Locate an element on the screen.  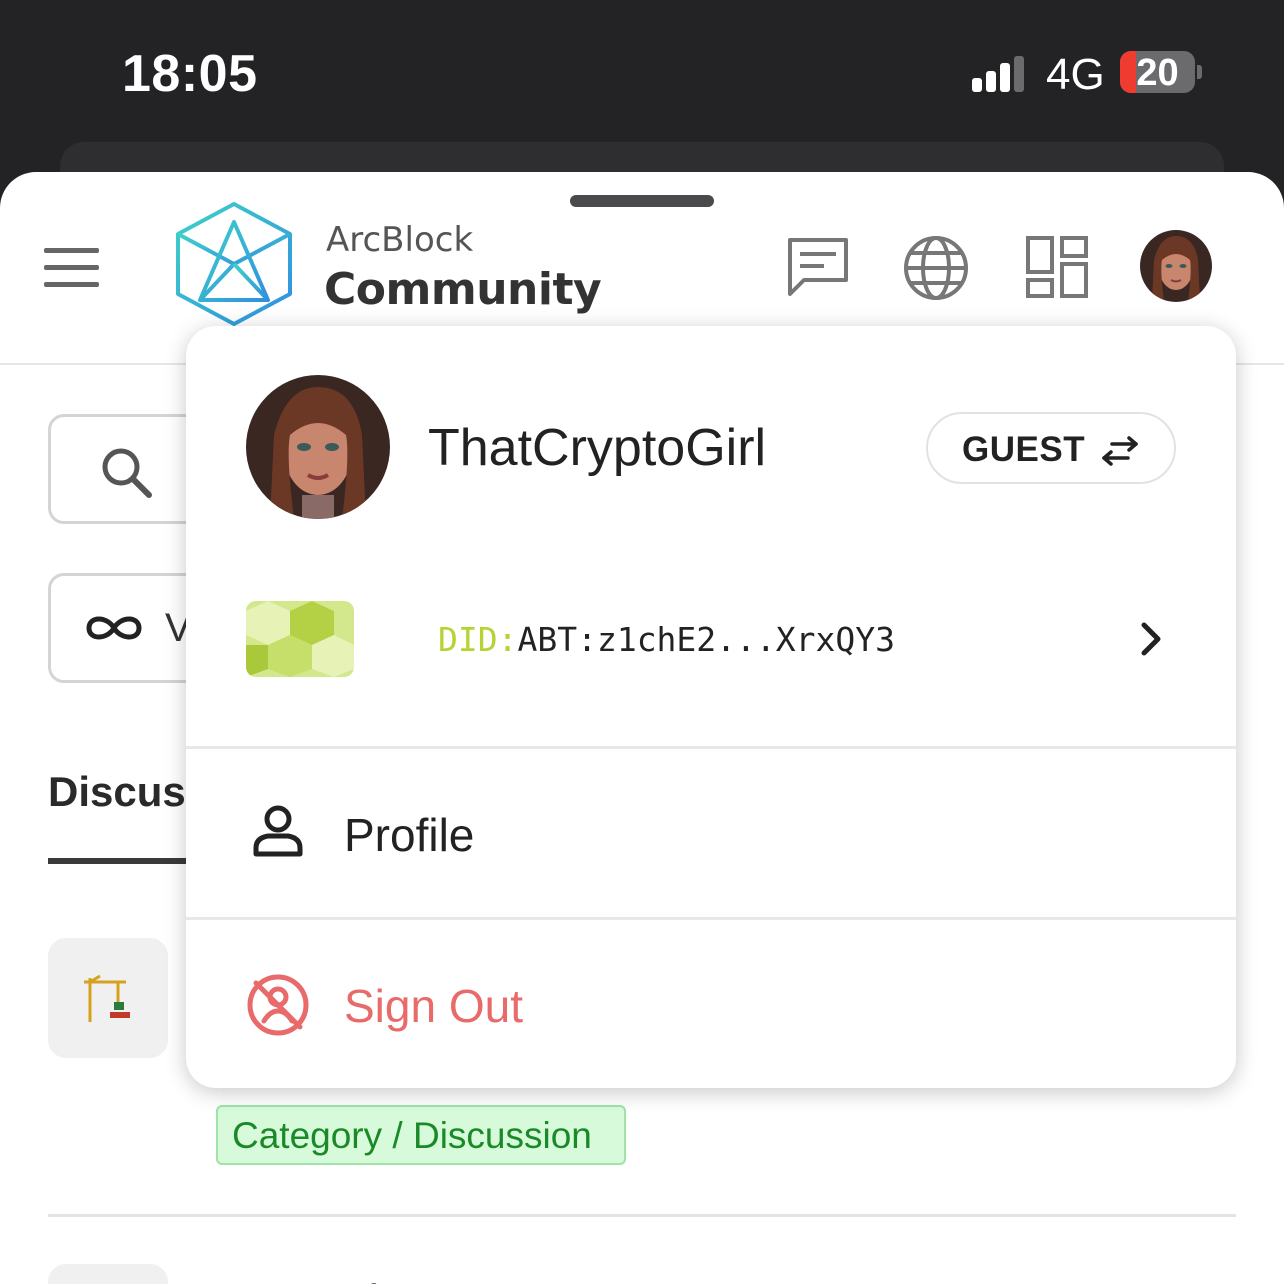
battery-level: 20 is located at coordinates (1157, 72).